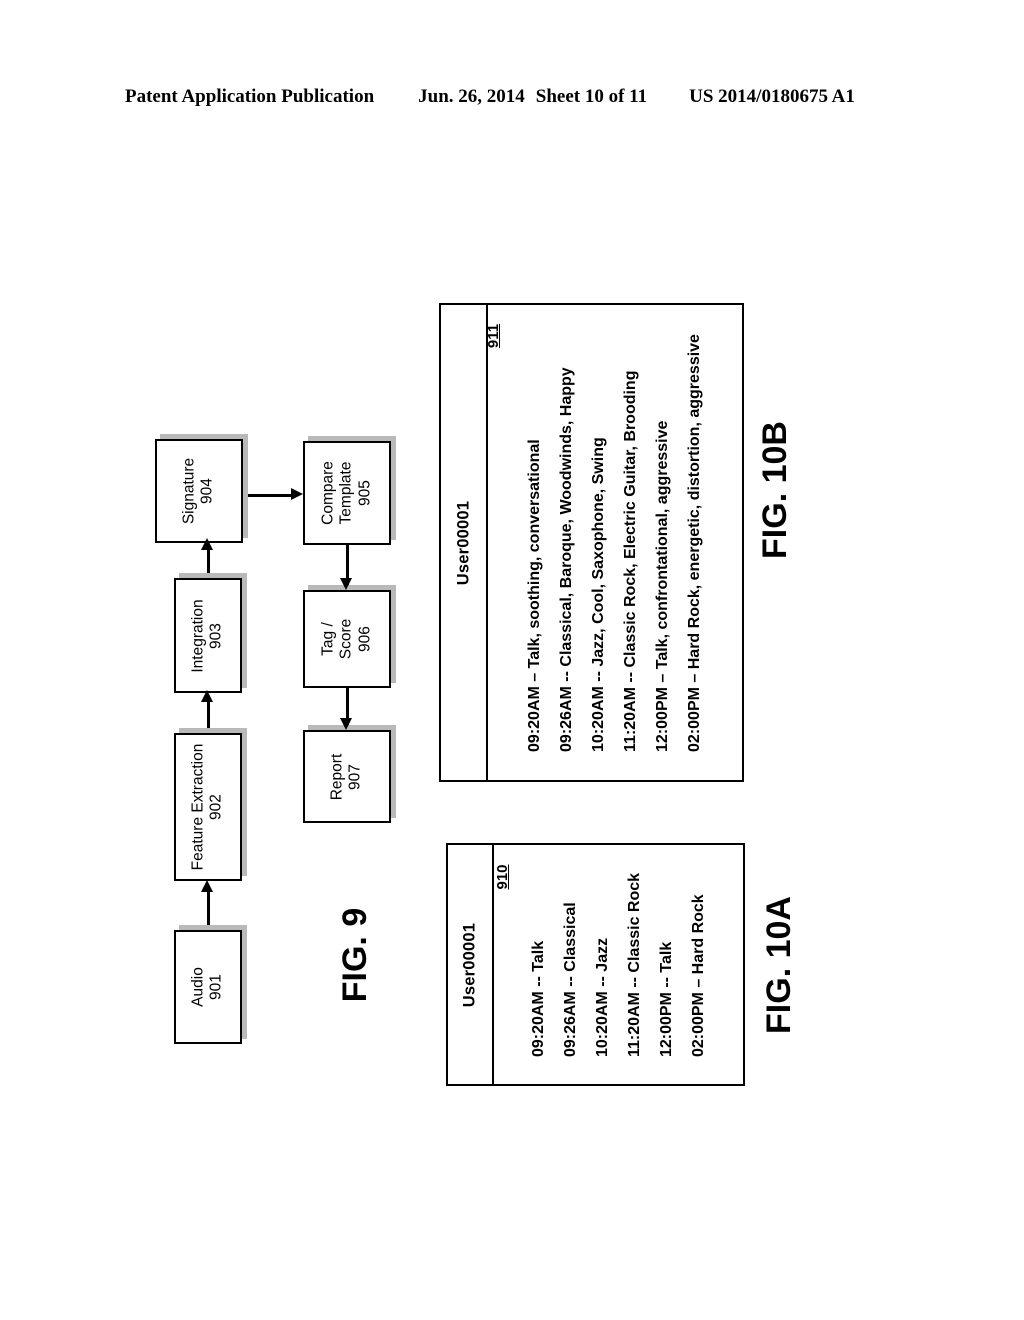 The image size is (1024, 1320). I want to click on connector-integration-to-signature, so click(208, 564).